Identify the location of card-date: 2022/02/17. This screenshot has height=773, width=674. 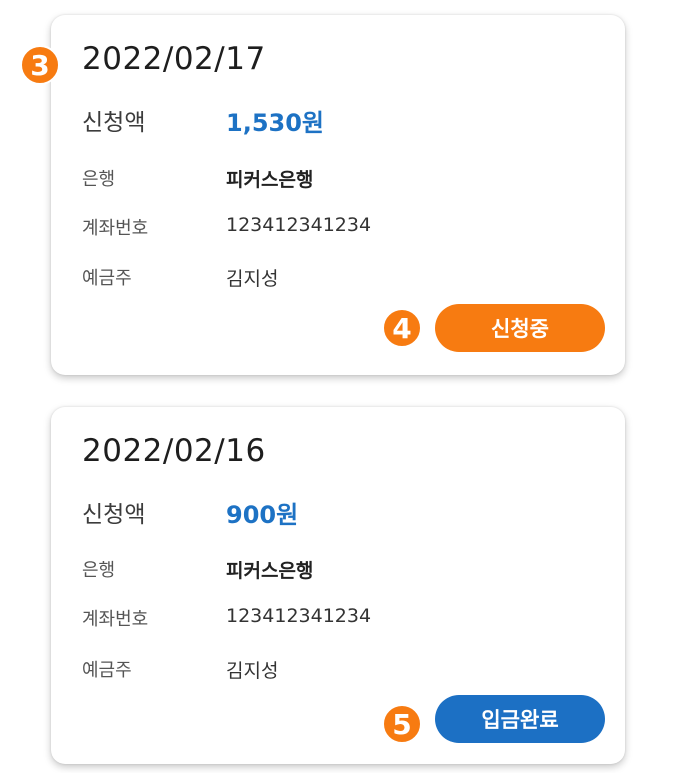
(174, 59).